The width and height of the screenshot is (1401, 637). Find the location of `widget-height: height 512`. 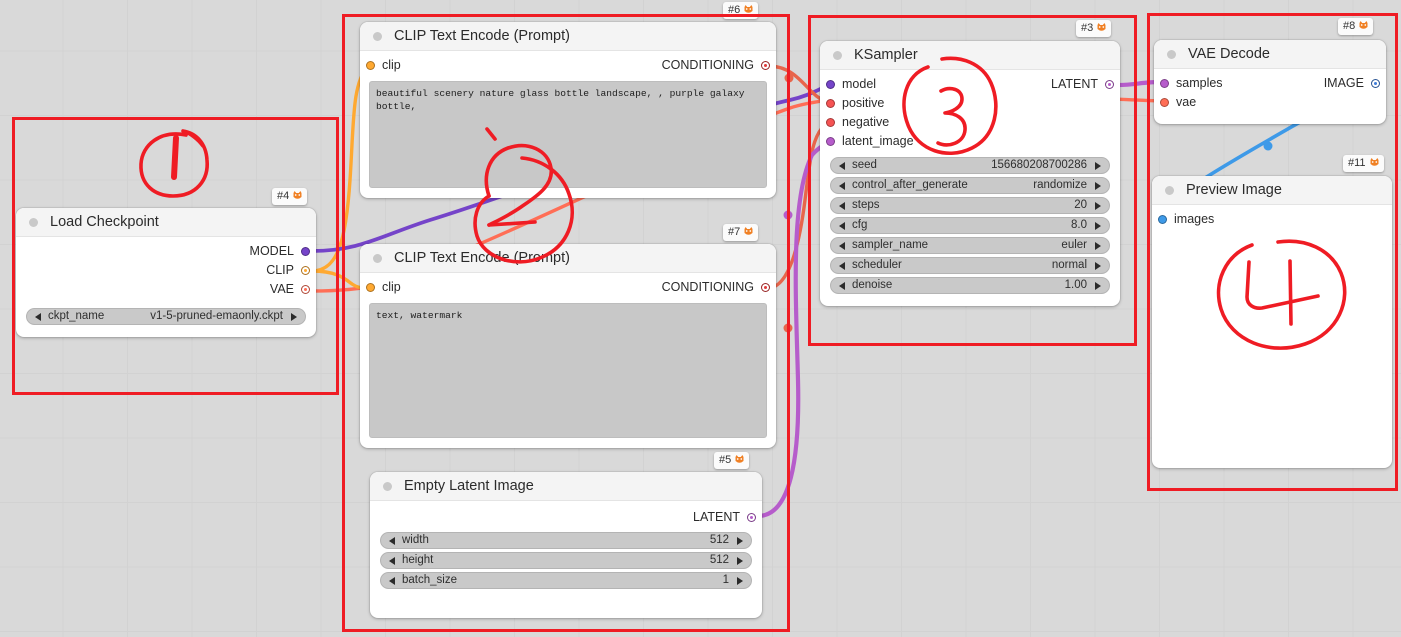

widget-height: height 512 is located at coordinates (566, 560).